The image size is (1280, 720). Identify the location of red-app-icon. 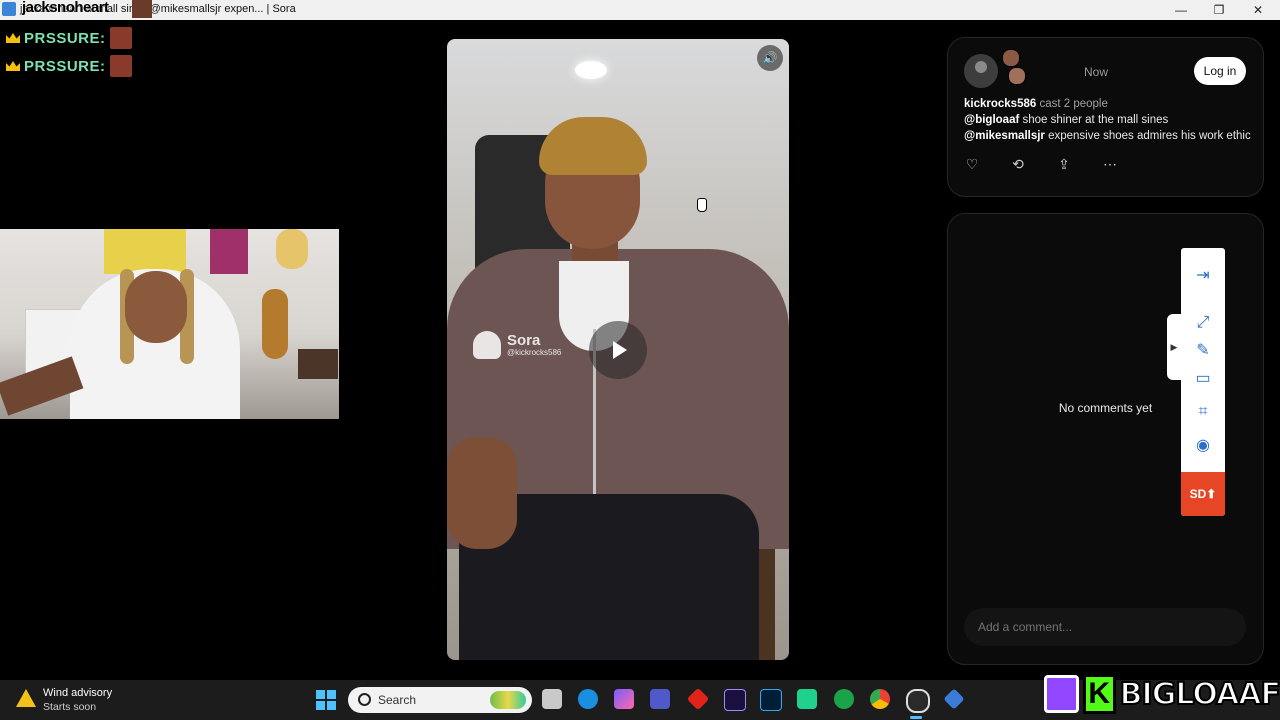
(698, 699).